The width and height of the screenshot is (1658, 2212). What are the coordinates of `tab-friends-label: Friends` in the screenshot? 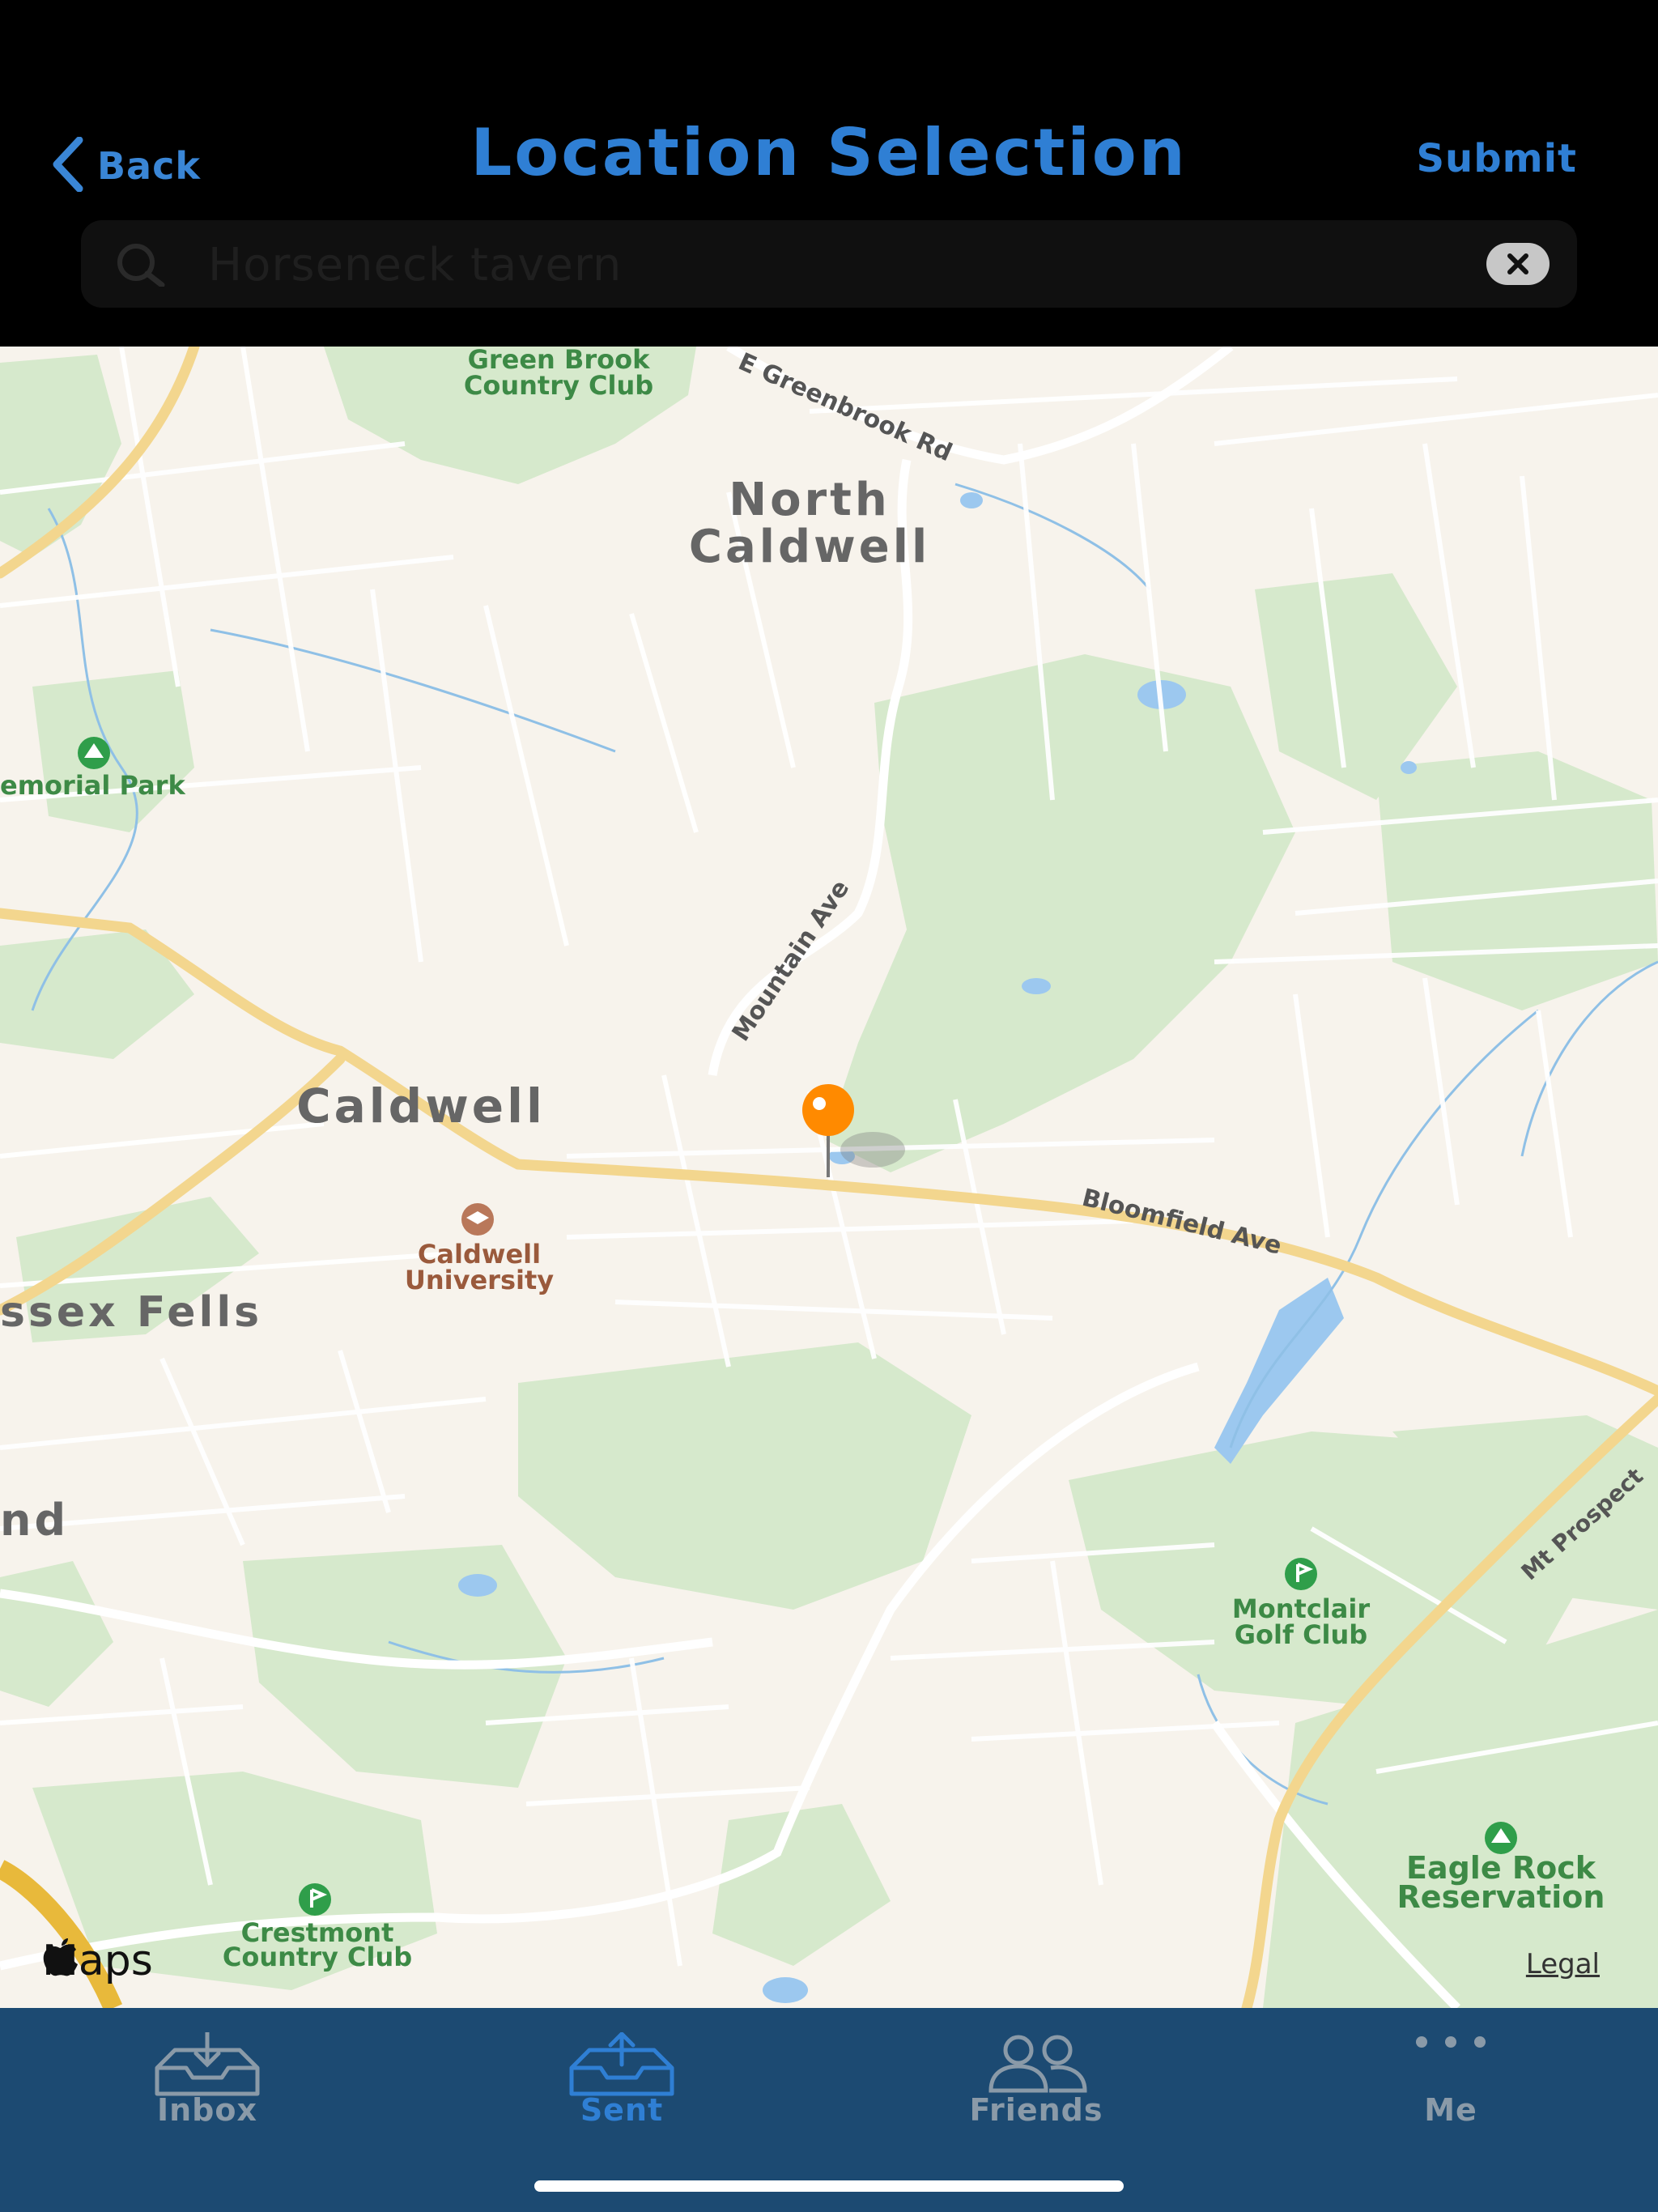 It's located at (1036, 2110).